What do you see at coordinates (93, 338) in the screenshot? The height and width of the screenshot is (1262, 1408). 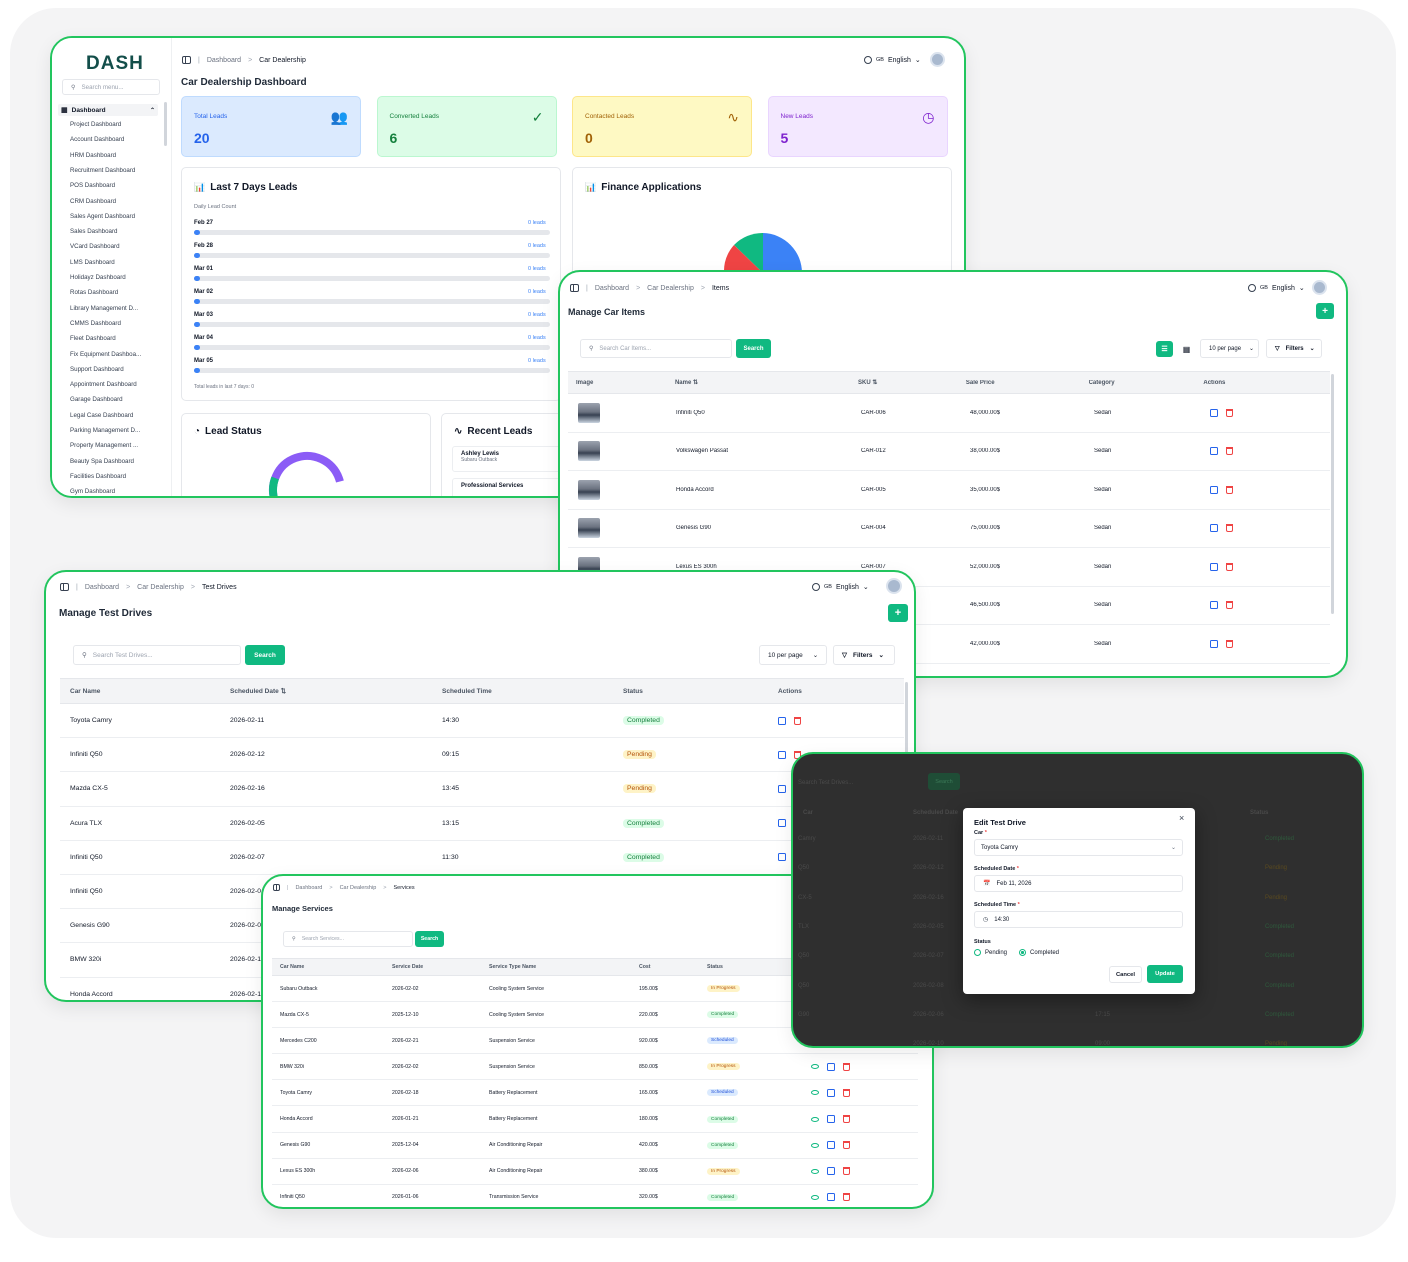 I see `sidebar-nav-item: Fleet Dashboard` at bounding box center [93, 338].